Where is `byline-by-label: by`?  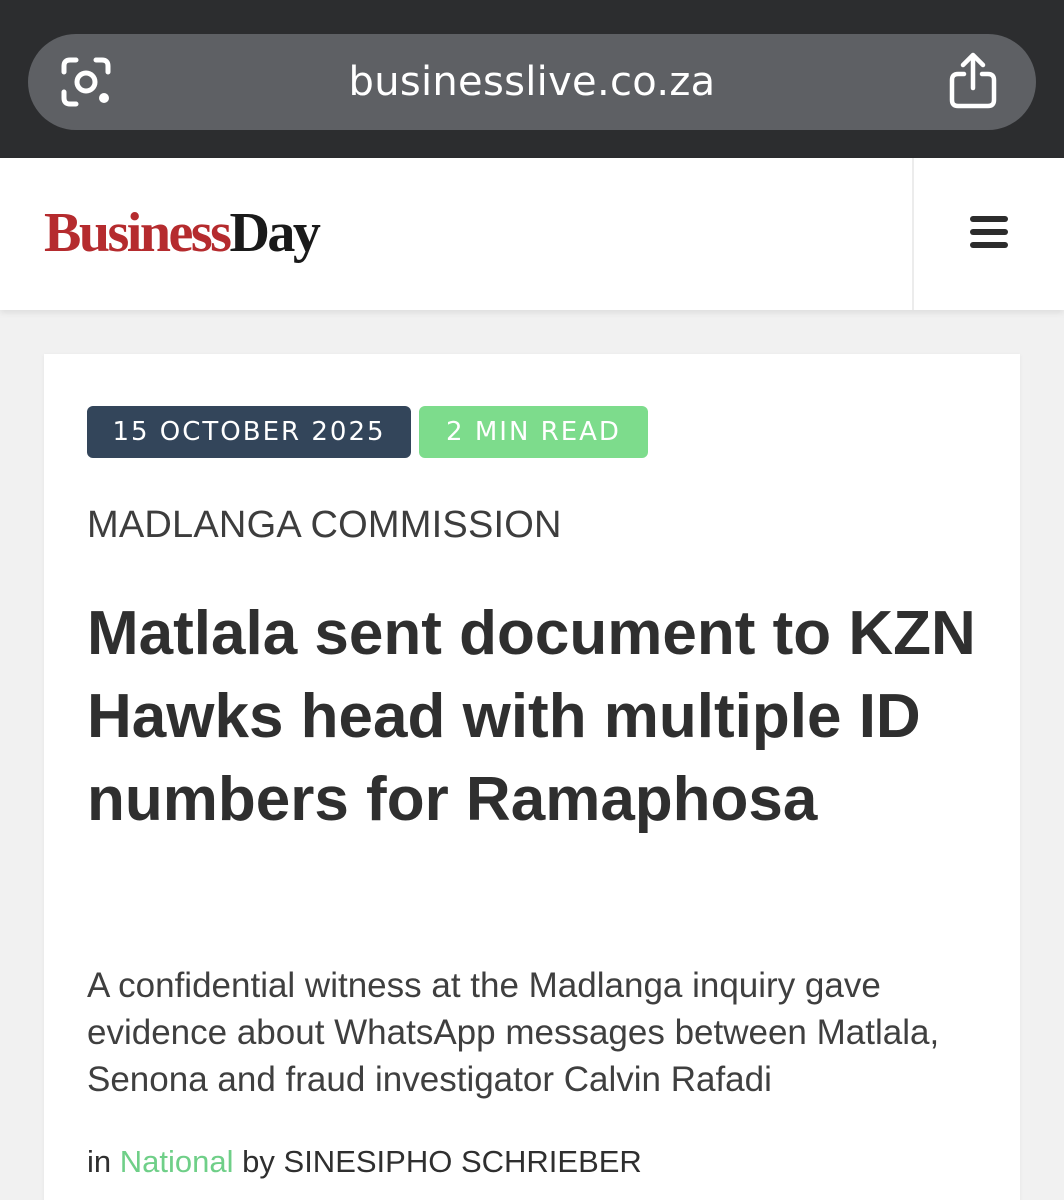 byline-by-label: by is located at coordinates (258, 1161).